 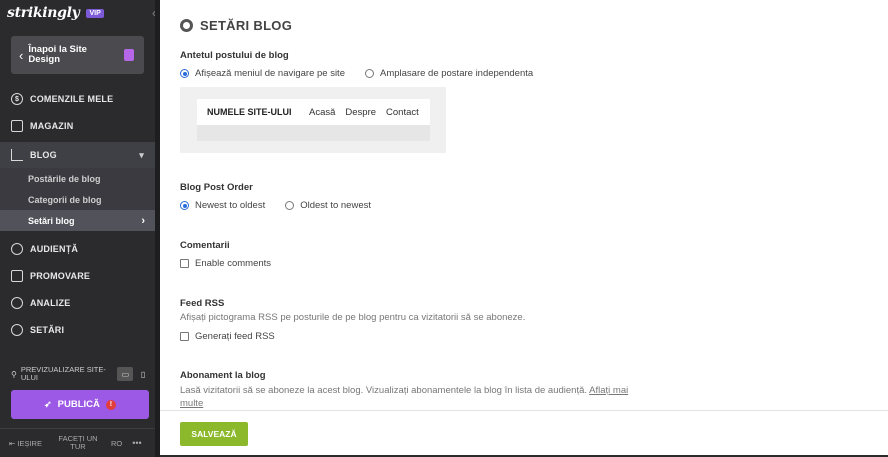 I want to click on preview-link-contact: Contact, so click(x=402, y=112).